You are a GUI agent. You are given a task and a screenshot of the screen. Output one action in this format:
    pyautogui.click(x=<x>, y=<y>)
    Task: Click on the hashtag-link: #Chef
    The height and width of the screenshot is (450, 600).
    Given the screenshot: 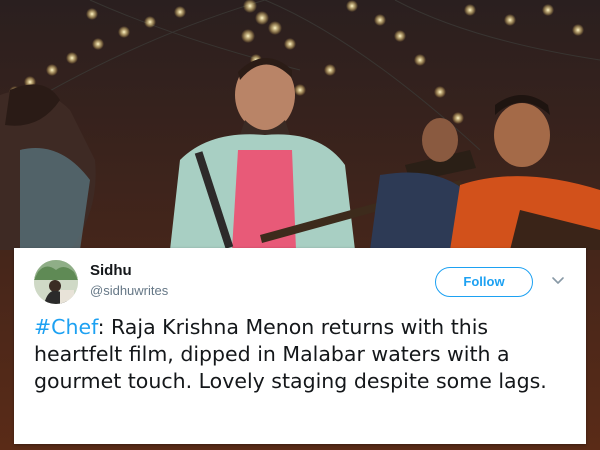 What is the action you would take?
    pyautogui.click(x=66, y=327)
    